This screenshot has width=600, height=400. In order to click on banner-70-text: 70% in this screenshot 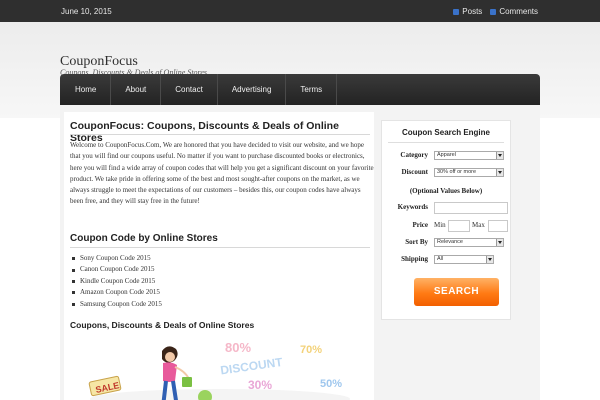, I will do `click(311, 350)`.